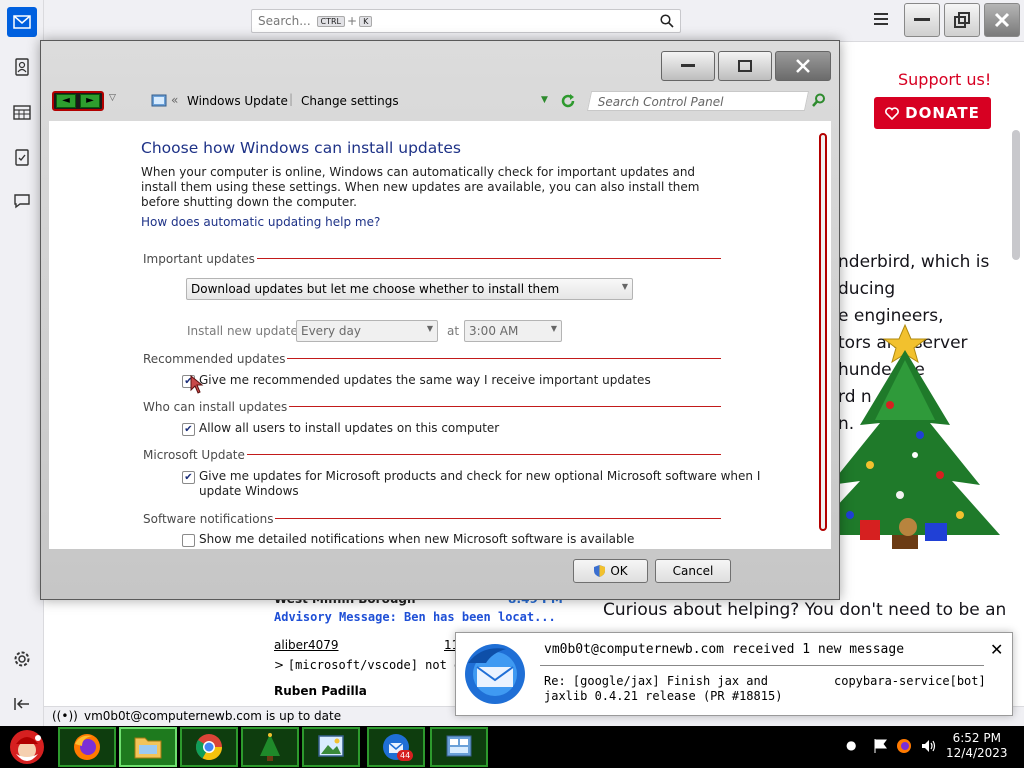 The image size is (1024, 768). What do you see at coordinates (1016, 195) in the screenshot?
I see `page-scrollbar` at bounding box center [1016, 195].